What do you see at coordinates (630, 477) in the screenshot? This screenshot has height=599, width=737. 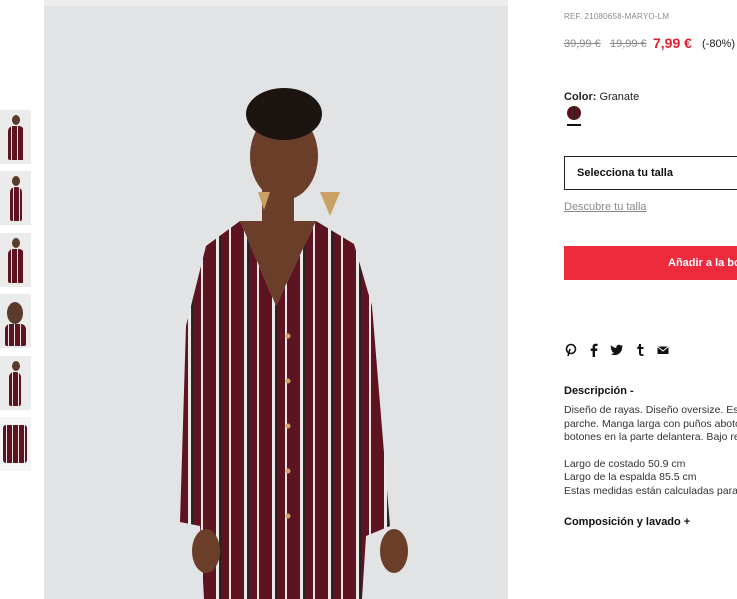 I see `measure-line: Largo de la espalda 85.5 cm` at bounding box center [630, 477].